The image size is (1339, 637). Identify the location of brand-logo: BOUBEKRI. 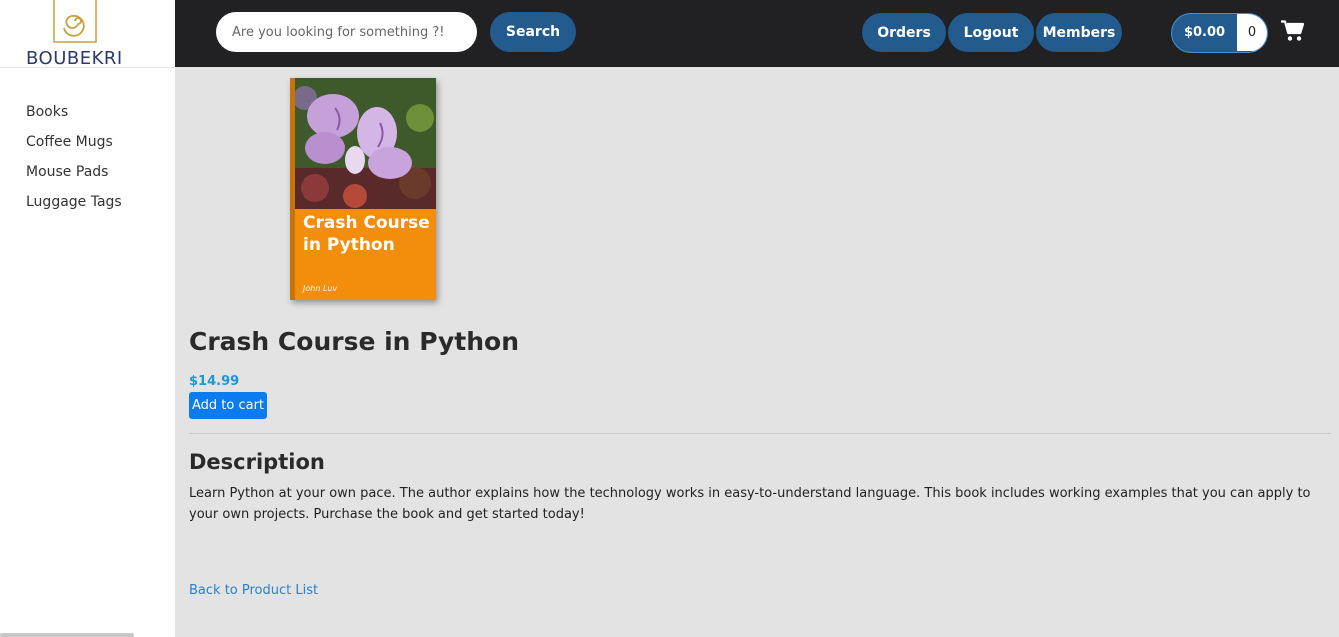
(87, 34).